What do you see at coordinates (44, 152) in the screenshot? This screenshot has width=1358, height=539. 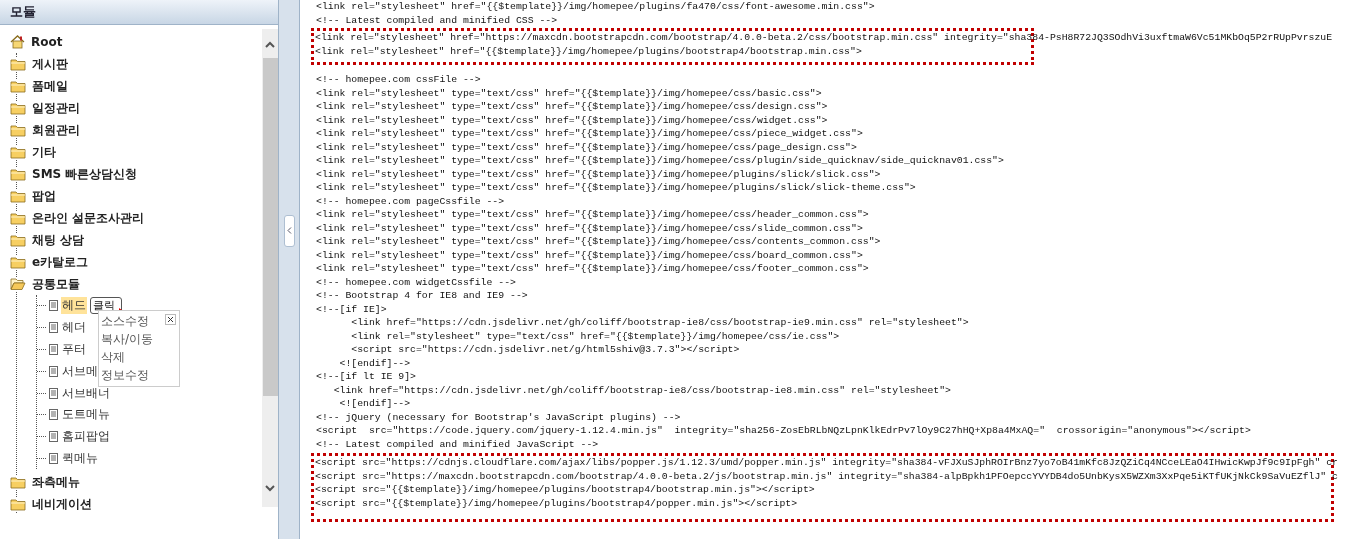 I see `tree-folder: 기타` at bounding box center [44, 152].